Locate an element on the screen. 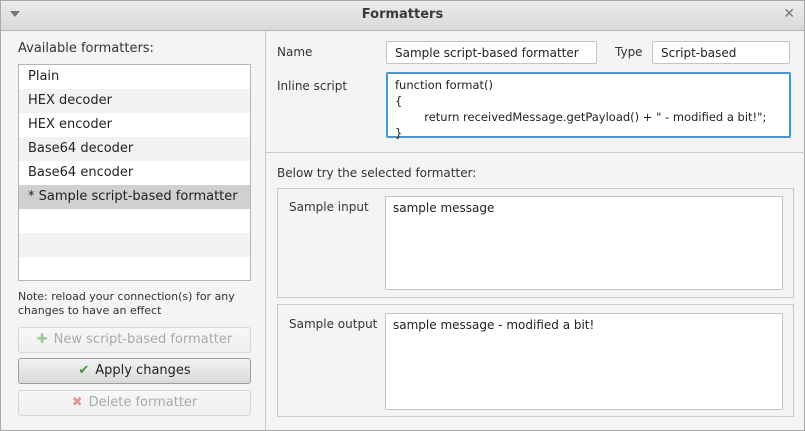 This screenshot has height=431, width=805. sample-input-field: sample message is located at coordinates (584, 243).